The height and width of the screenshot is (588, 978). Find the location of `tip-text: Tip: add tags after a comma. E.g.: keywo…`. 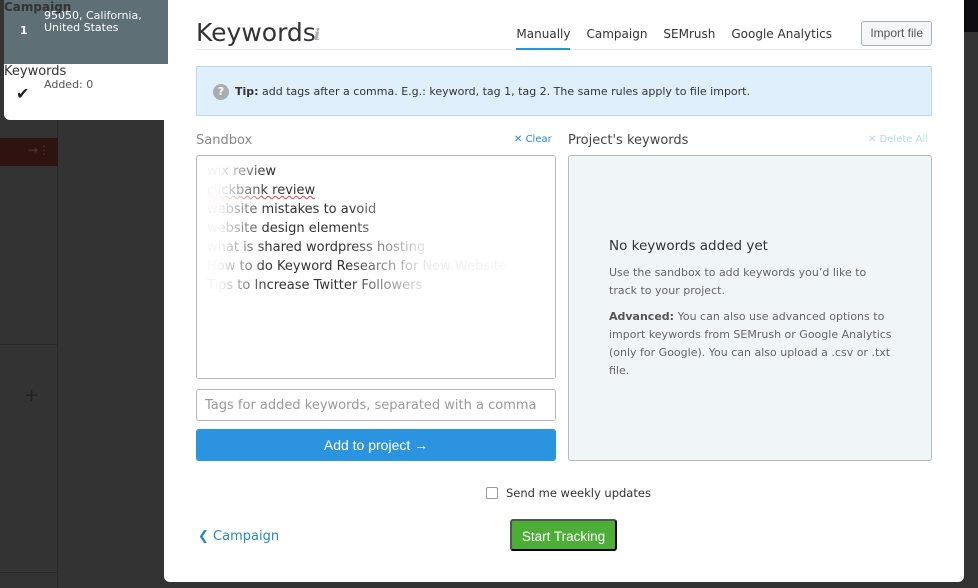

tip-text: Tip: add tags after a comma. E.g.: keywo… is located at coordinates (492, 91).